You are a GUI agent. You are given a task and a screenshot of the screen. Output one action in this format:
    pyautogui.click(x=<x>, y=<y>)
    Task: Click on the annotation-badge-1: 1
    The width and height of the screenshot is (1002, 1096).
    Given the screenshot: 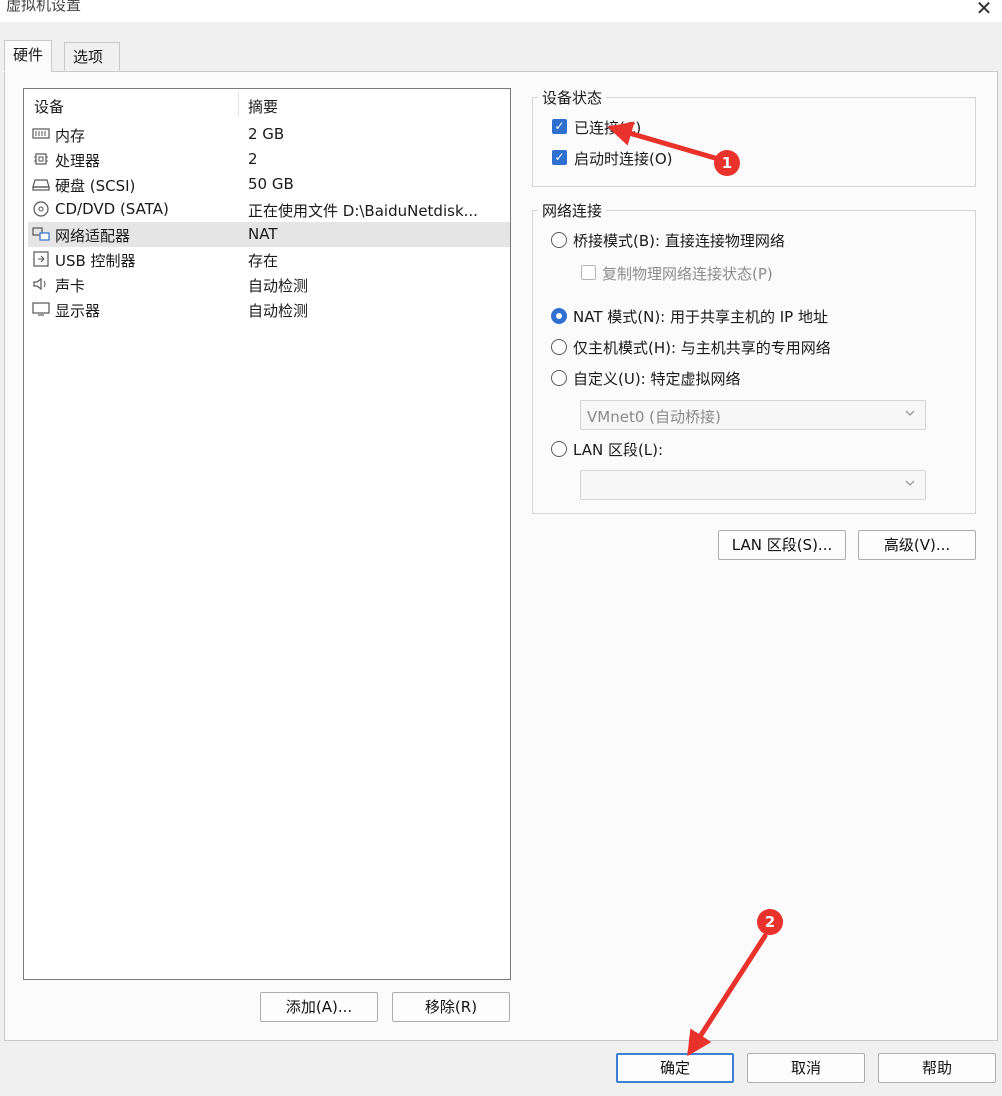 What is the action you would take?
    pyautogui.click(x=727, y=163)
    